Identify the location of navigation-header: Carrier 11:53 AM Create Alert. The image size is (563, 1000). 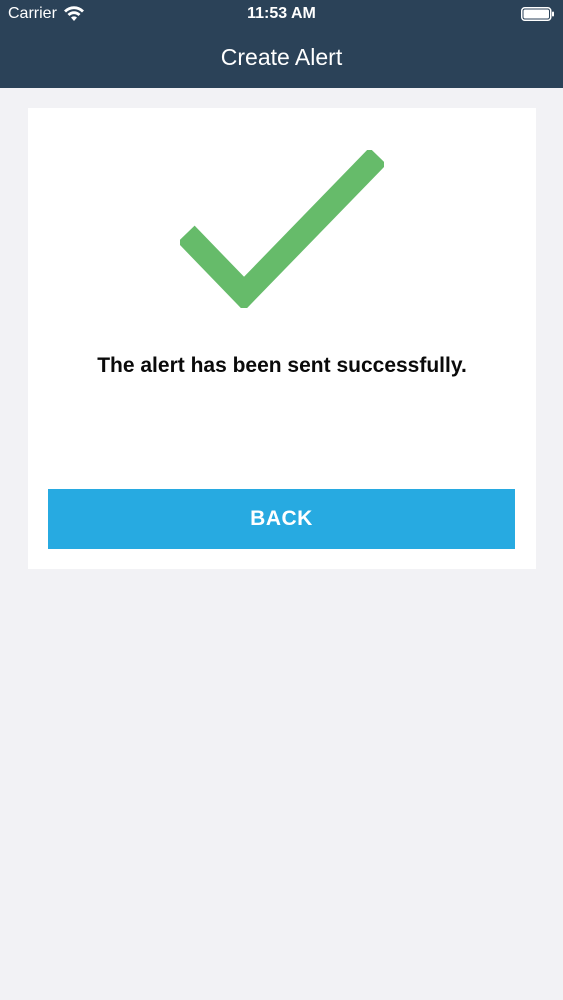
(281, 44).